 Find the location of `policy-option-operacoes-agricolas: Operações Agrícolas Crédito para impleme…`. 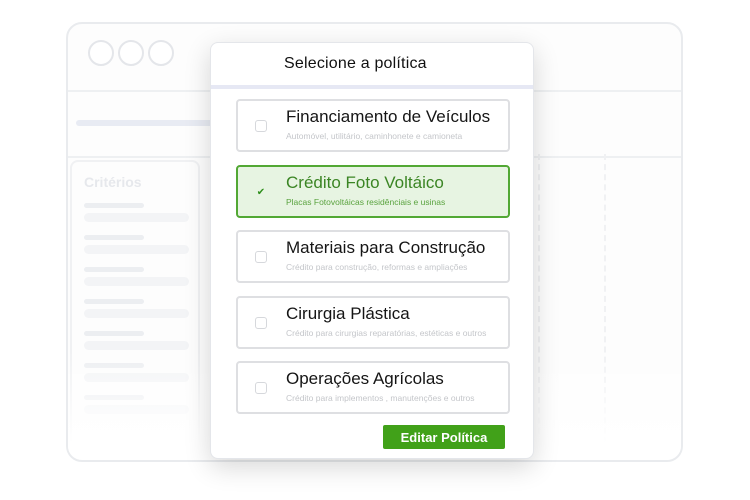

policy-option-operacoes-agricolas: Operações Agrícolas Crédito para impleme… is located at coordinates (373, 387).